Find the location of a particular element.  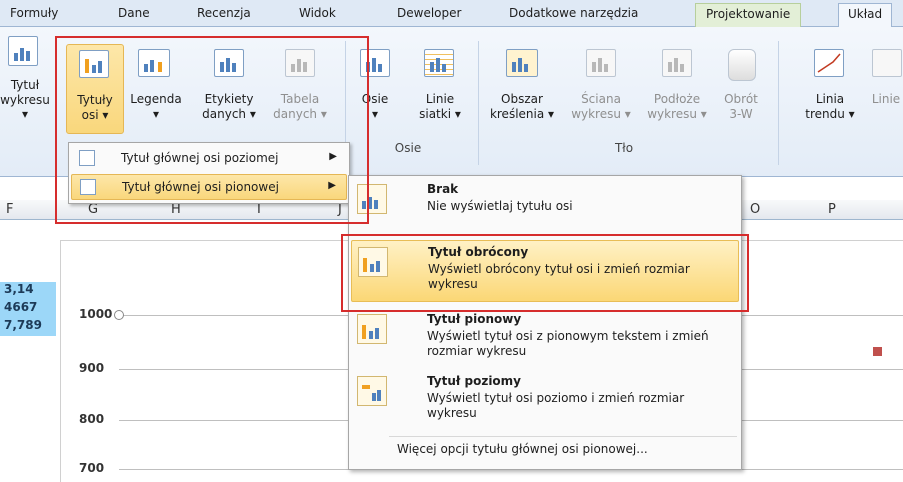

button-label: trendu ▾ is located at coordinates (830, 114).